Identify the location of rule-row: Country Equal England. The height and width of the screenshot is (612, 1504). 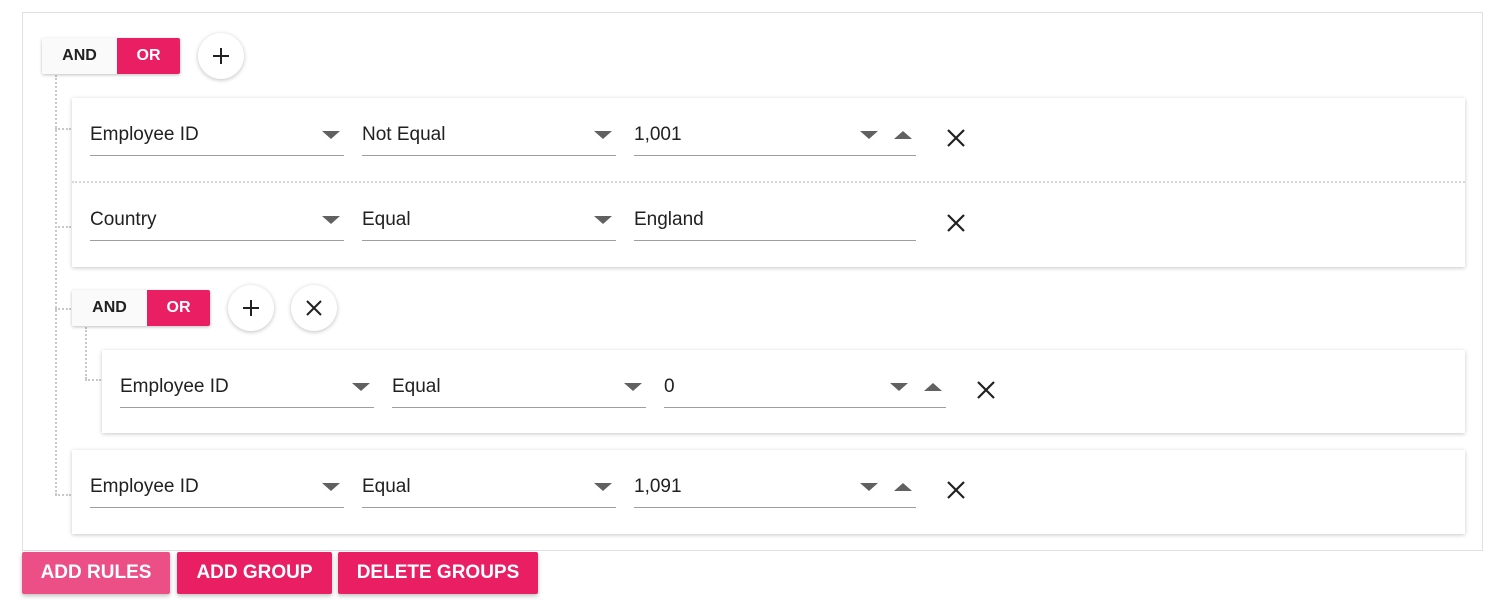
(768, 225).